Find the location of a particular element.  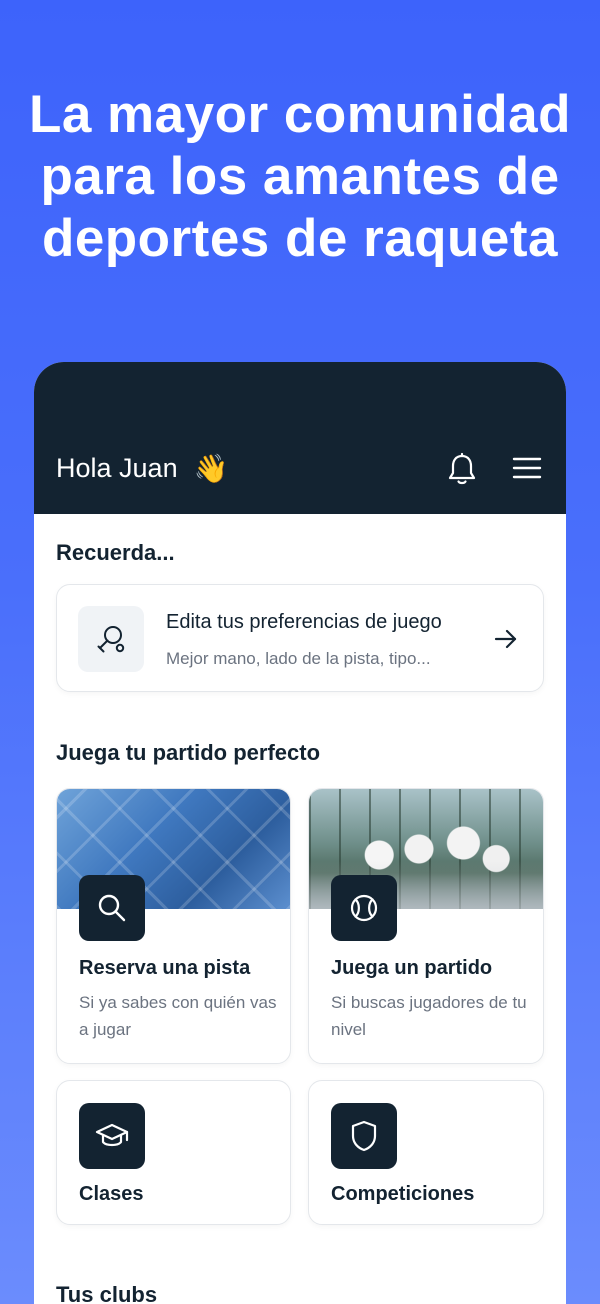

ball-icon is located at coordinates (364, 908).